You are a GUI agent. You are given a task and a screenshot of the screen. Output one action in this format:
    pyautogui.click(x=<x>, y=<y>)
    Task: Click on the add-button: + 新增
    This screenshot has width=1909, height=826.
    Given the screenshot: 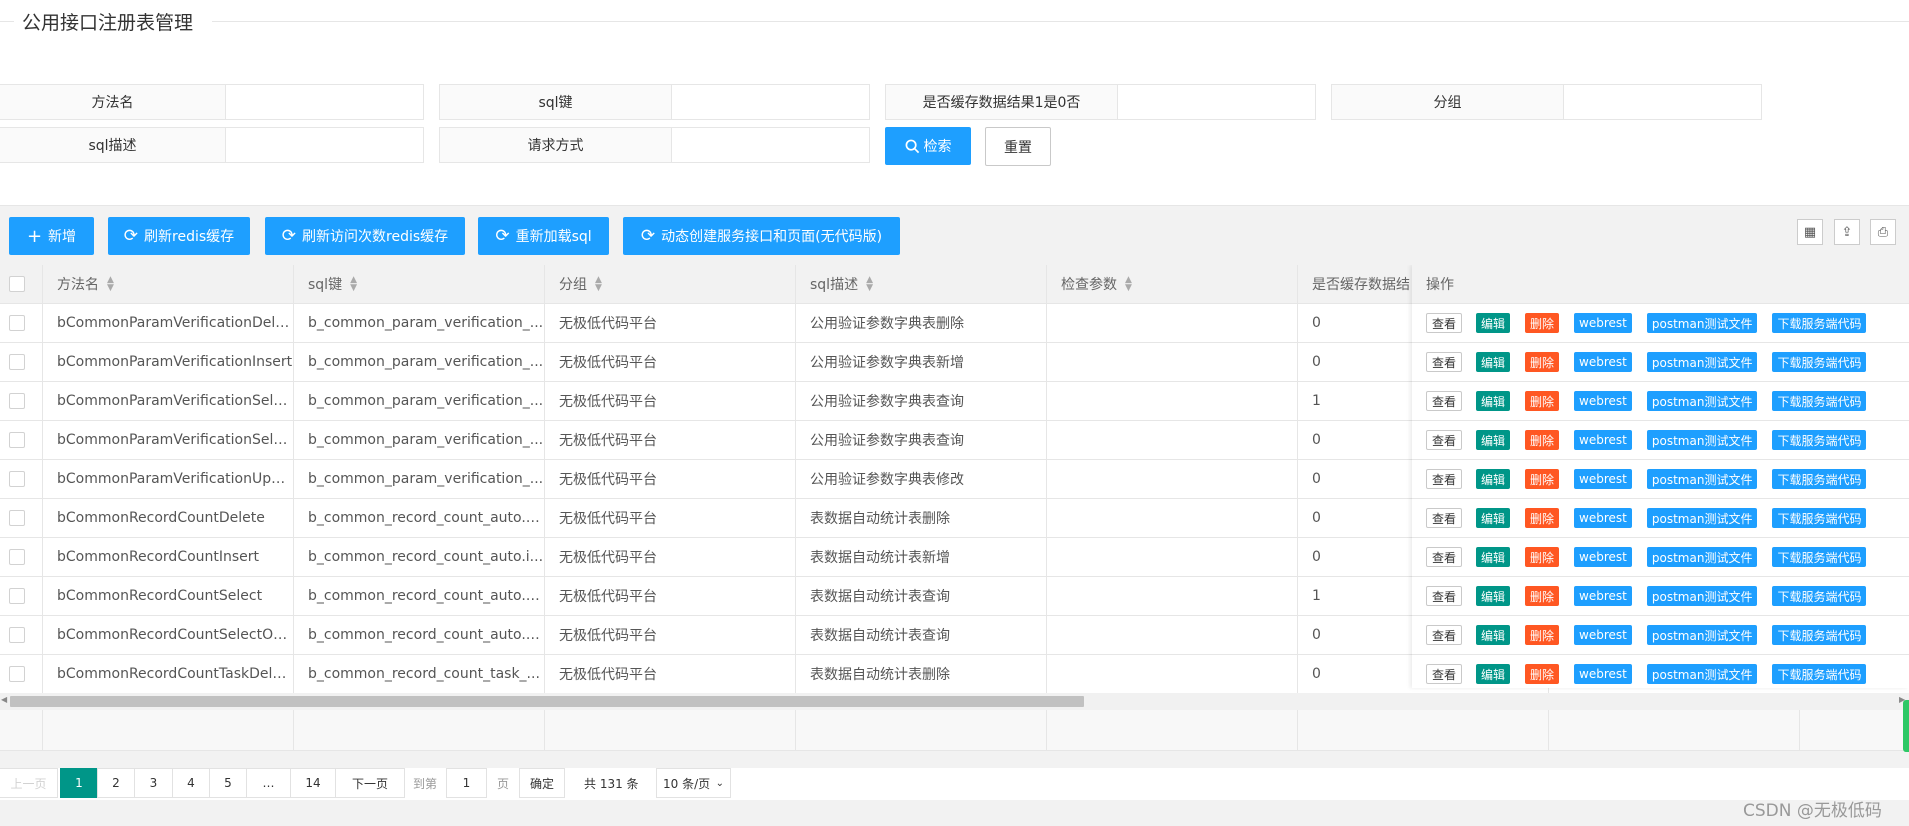 What is the action you would take?
    pyautogui.click(x=51, y=236)
    